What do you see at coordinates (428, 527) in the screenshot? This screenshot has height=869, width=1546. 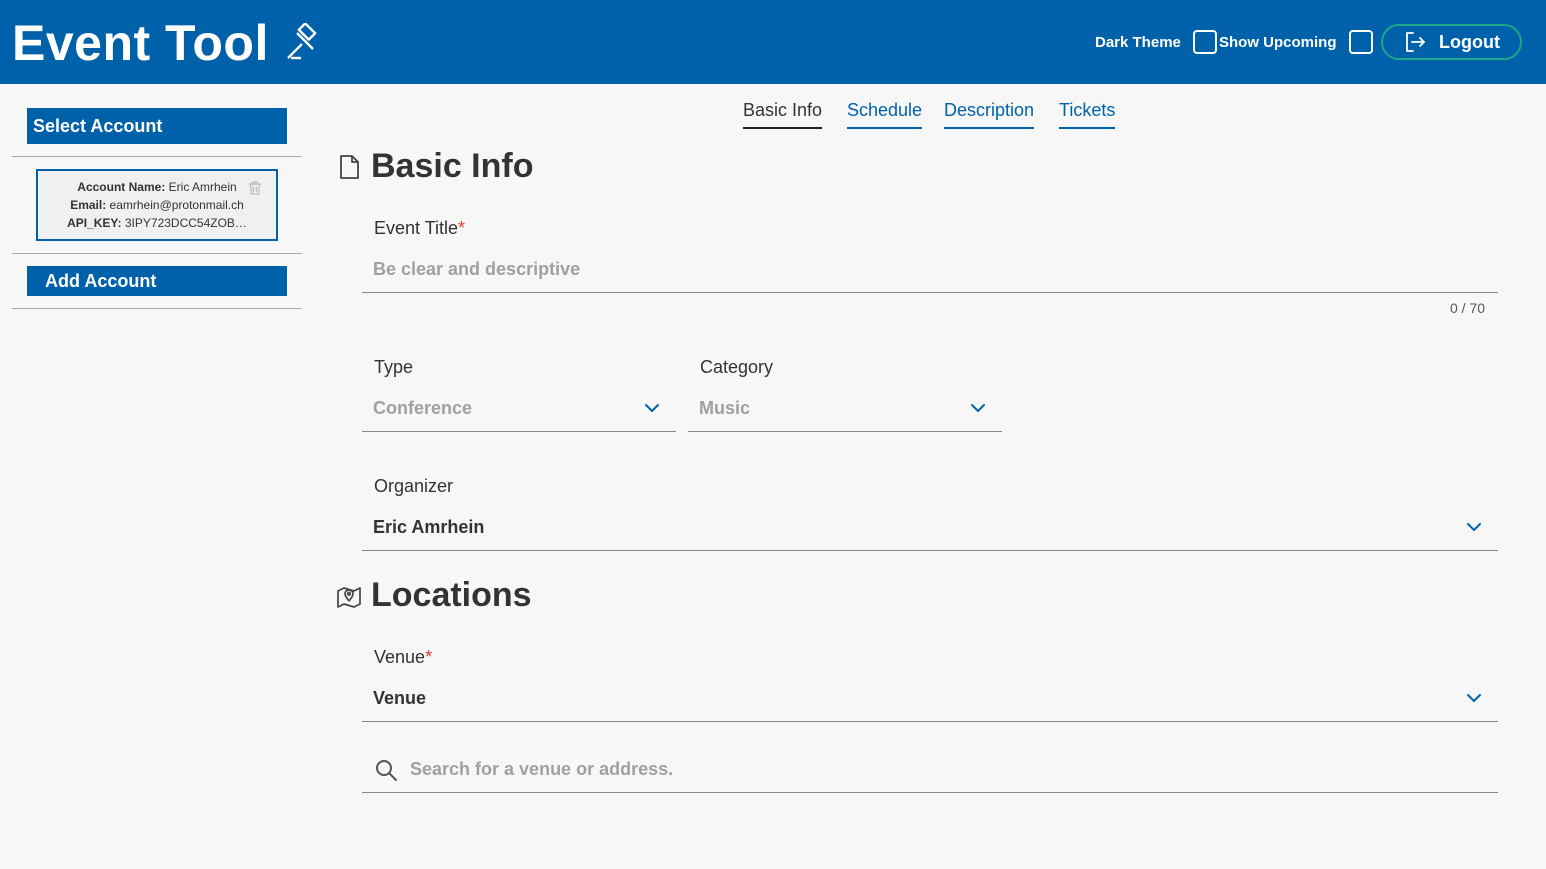 I see `organizer-select: Eric Amrhein` at bounding box center [428, 527].